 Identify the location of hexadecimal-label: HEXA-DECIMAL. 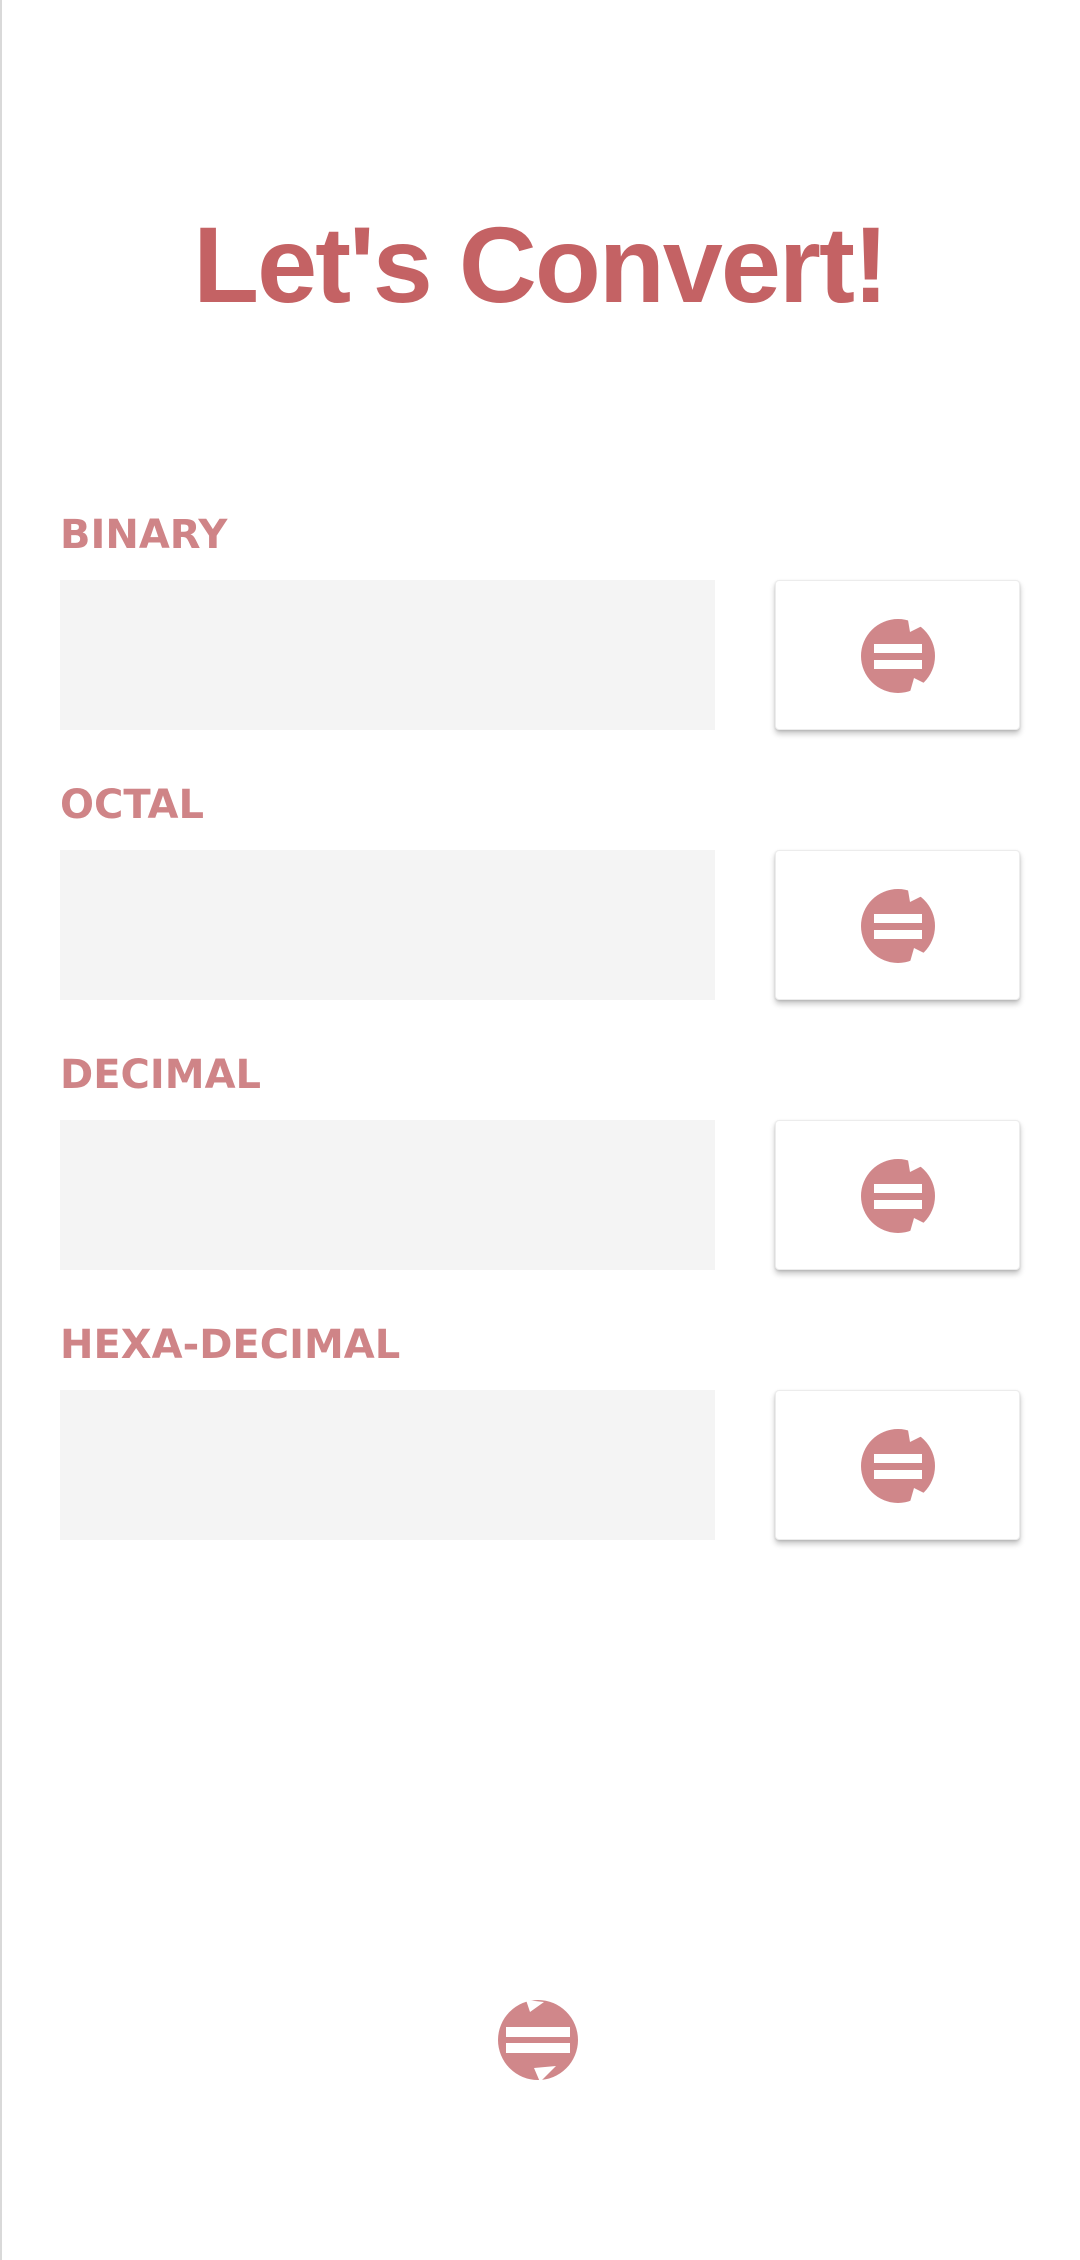
(230, 1345).